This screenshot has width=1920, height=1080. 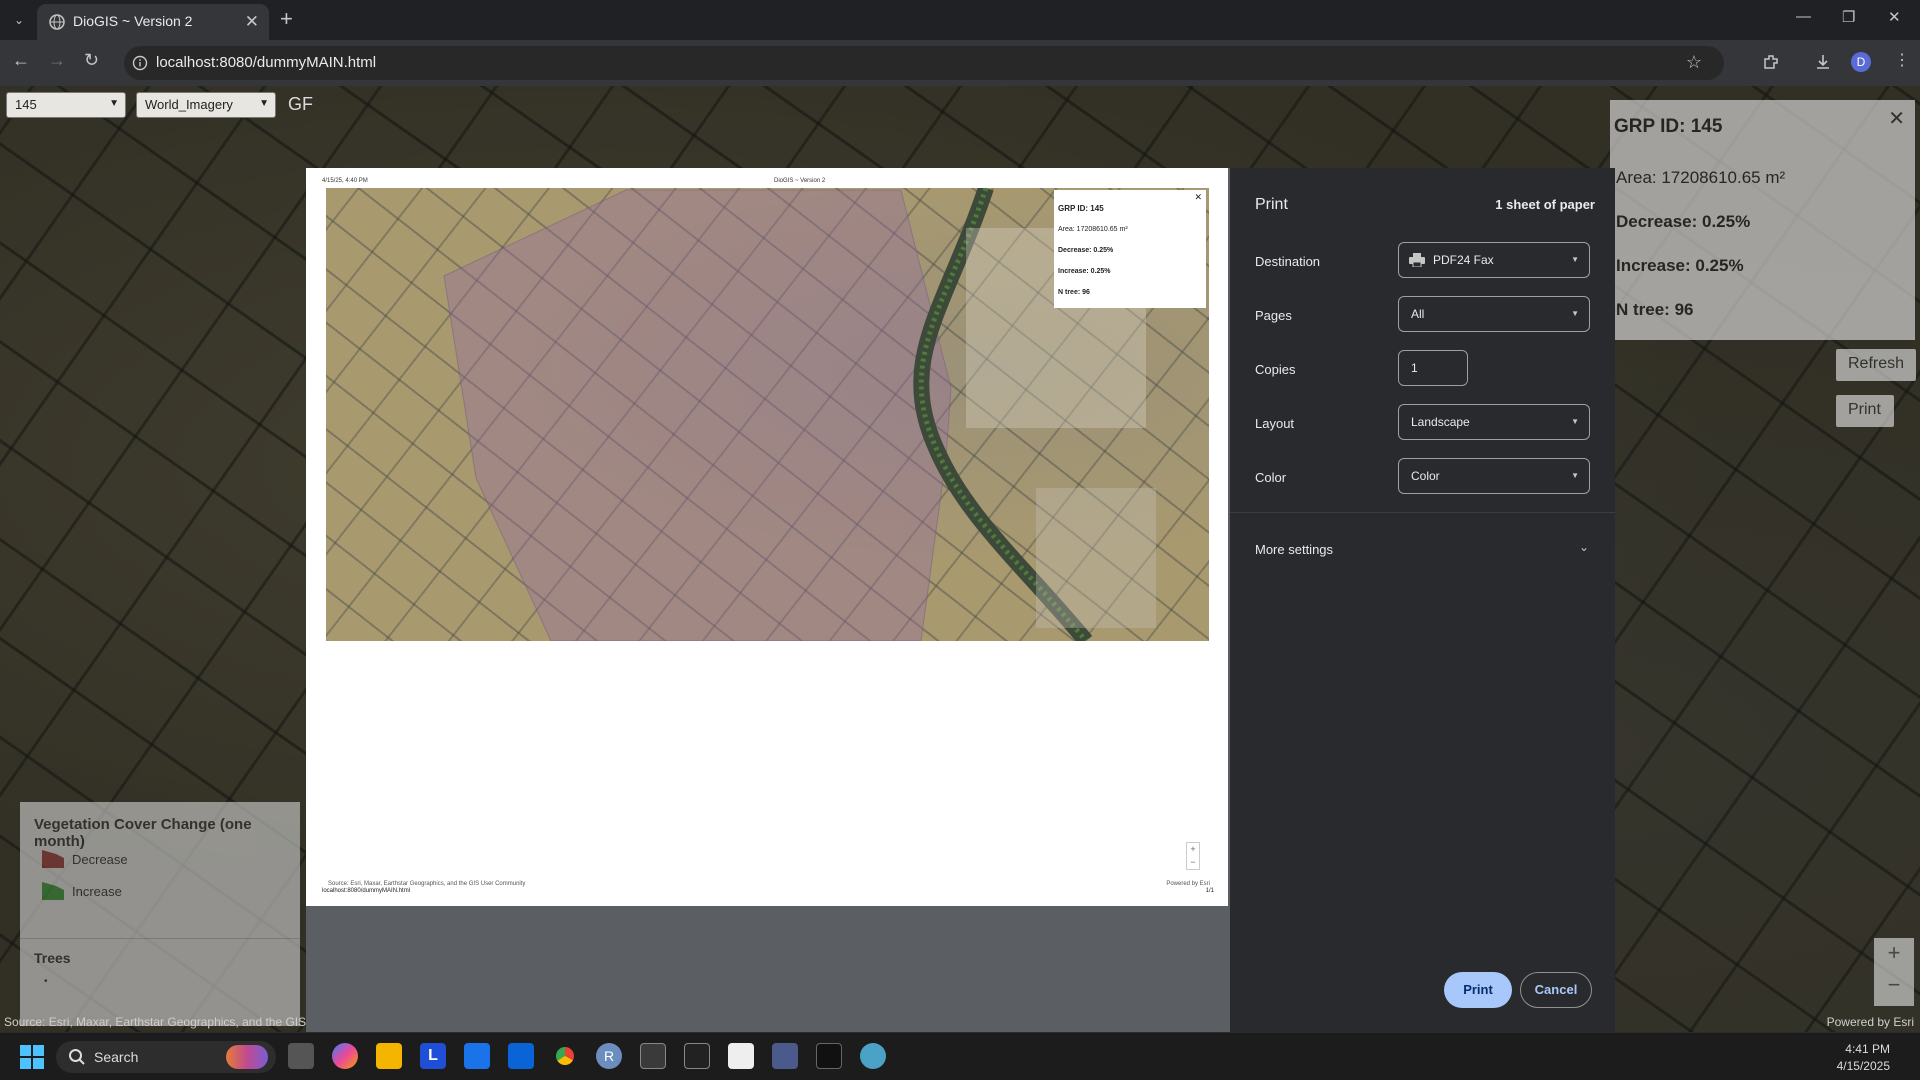 What do you see at coordinates (166, 1057) in the screenshot?
I see `taskbar-search: Search` at bounding box center [166, 1057].